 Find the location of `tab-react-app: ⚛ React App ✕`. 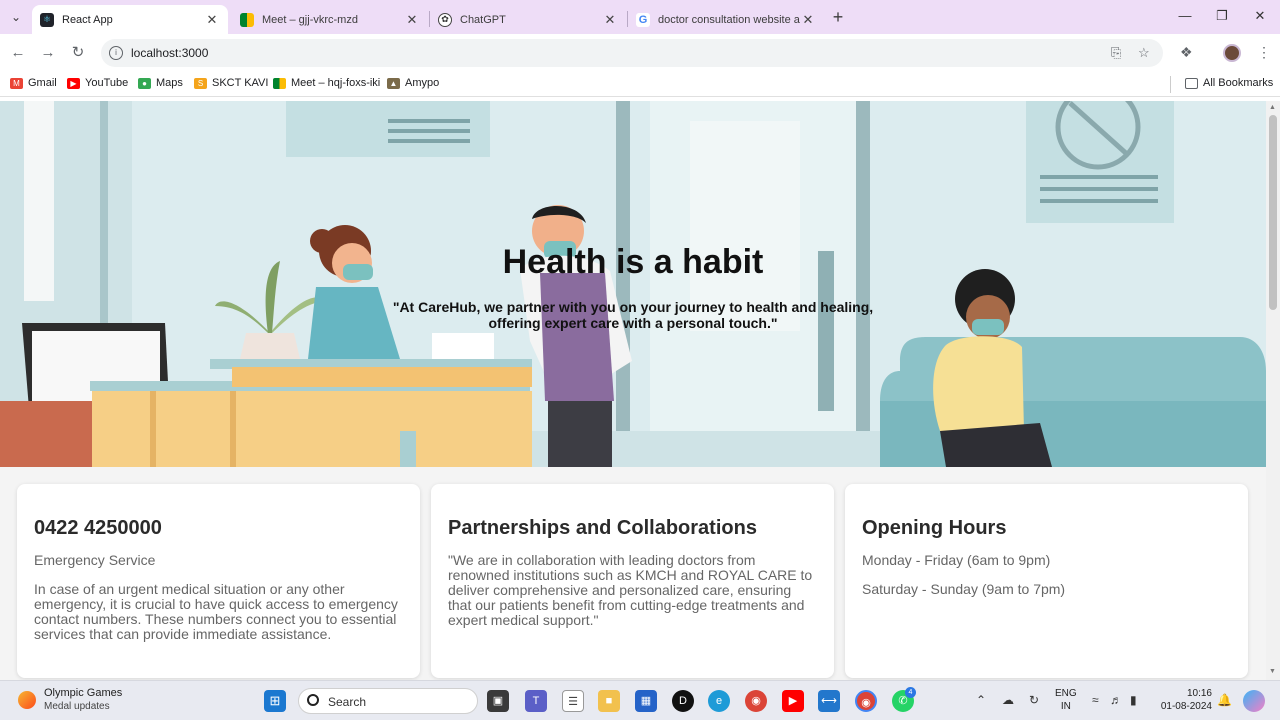

tab-react-app: ⚛ React App ✕ is located at coordinates (130, 19).